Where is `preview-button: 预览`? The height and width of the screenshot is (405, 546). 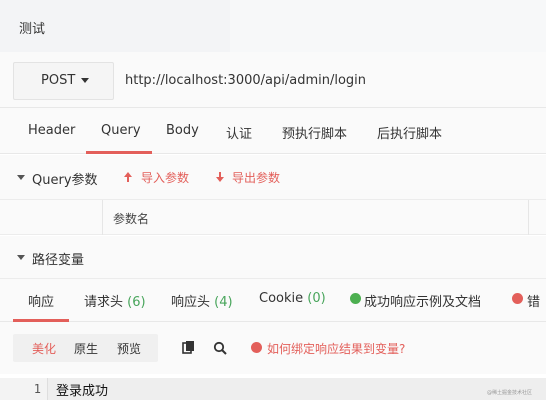 preview-button: 预览 is located at coordinates (129, 348).